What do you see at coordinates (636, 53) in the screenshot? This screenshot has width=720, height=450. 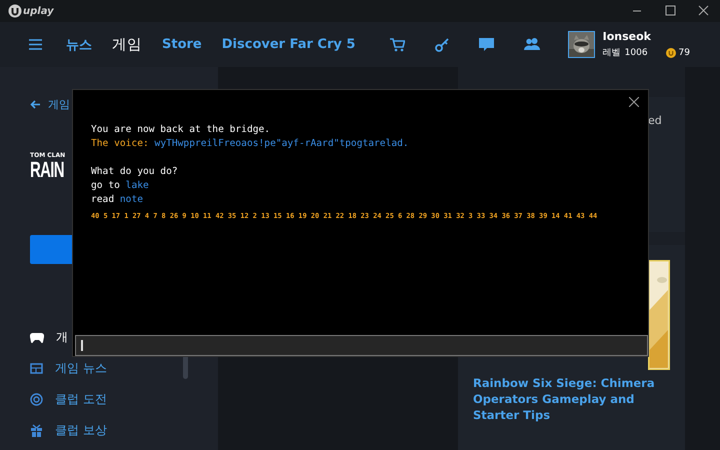 I see `rank-value: 1006` at bounding box center [636, 53].